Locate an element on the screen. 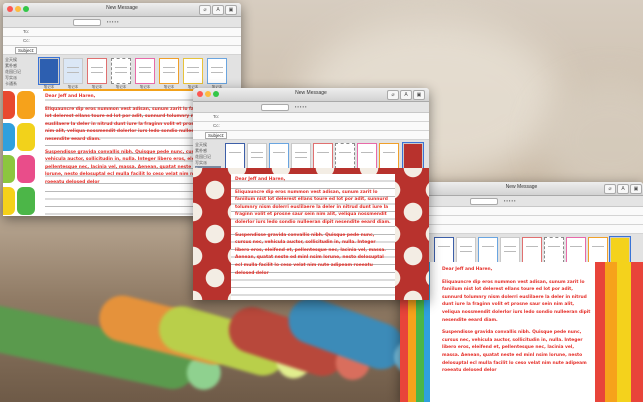 This screenshot has height=402, width=643. cc-field is located at coordinates (521, 220).